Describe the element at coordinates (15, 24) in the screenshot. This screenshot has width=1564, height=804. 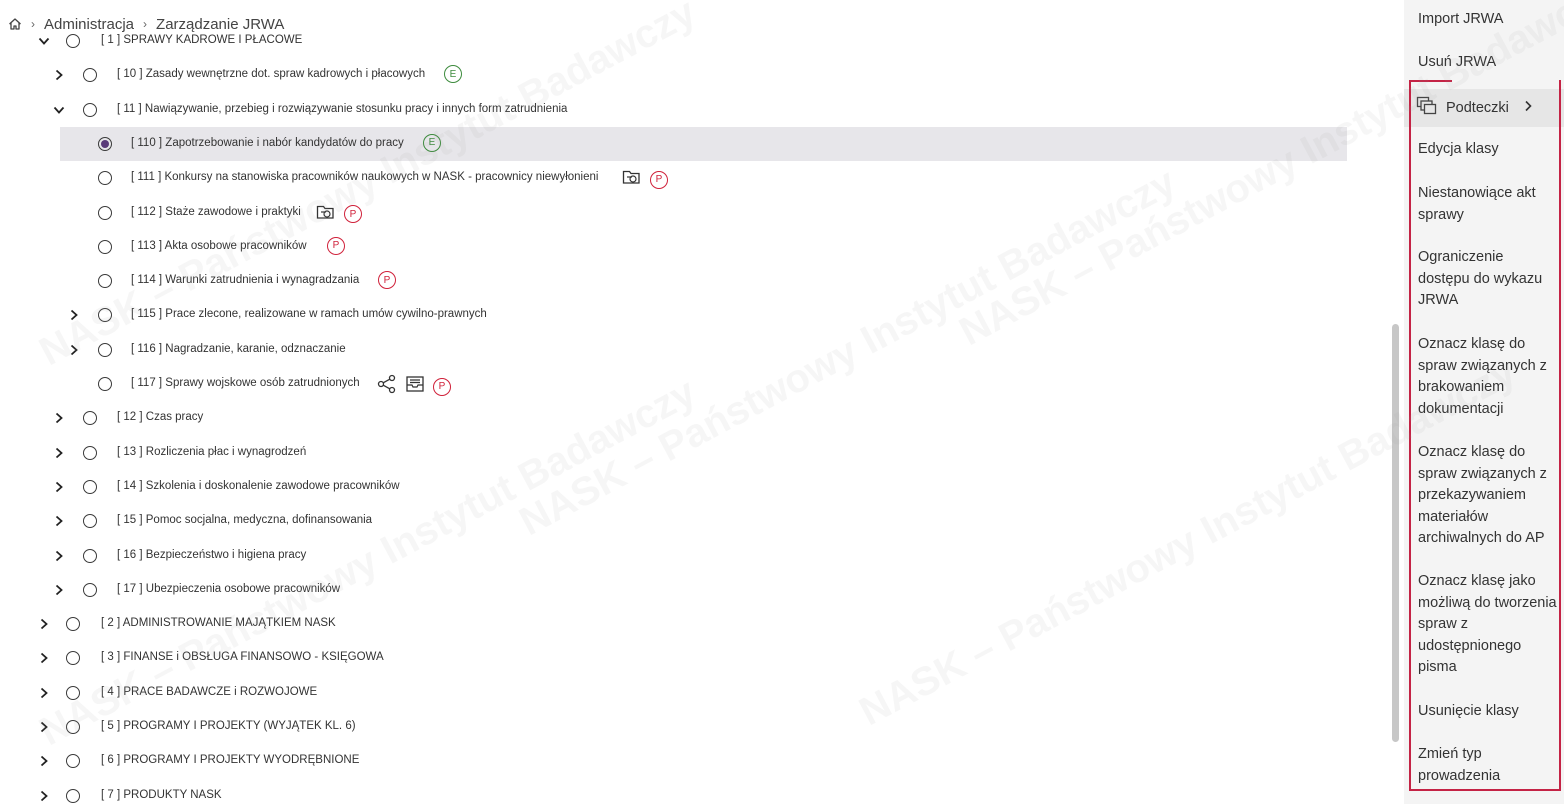
I see `home-icon` at that location.